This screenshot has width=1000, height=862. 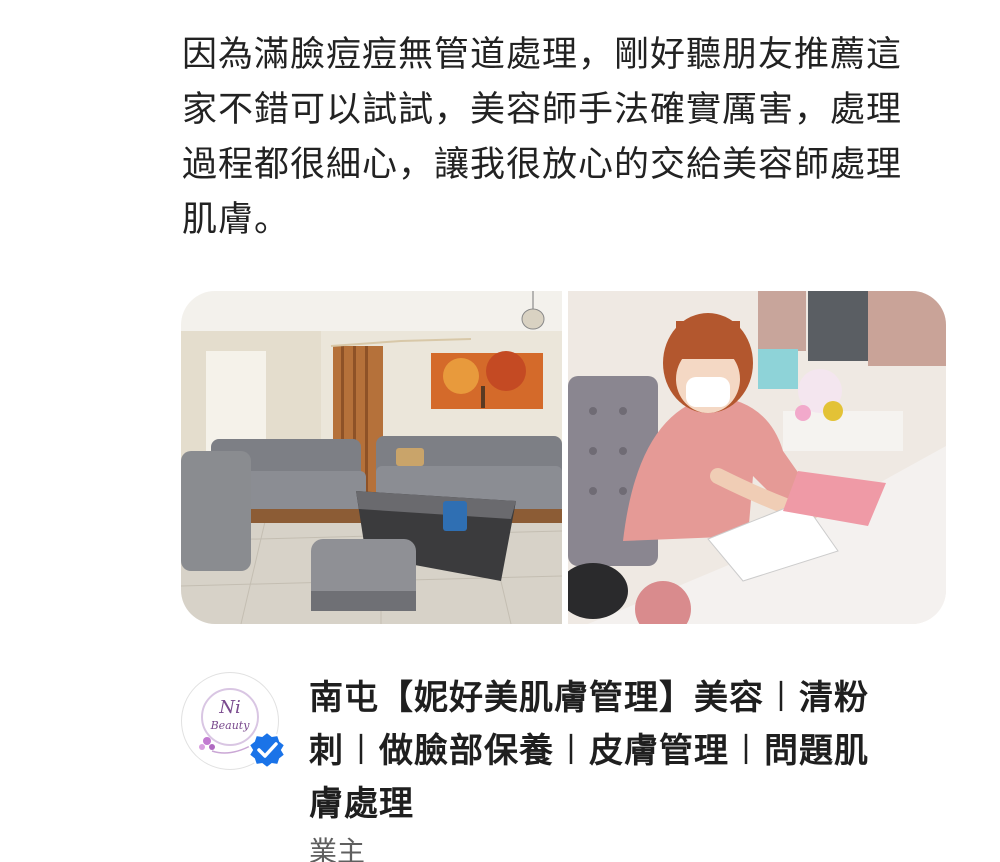 What do you see at coordinates (230, 725) in the screenshot?
I see `logo-subtext: Beauty` at bounding box center [230, 725].